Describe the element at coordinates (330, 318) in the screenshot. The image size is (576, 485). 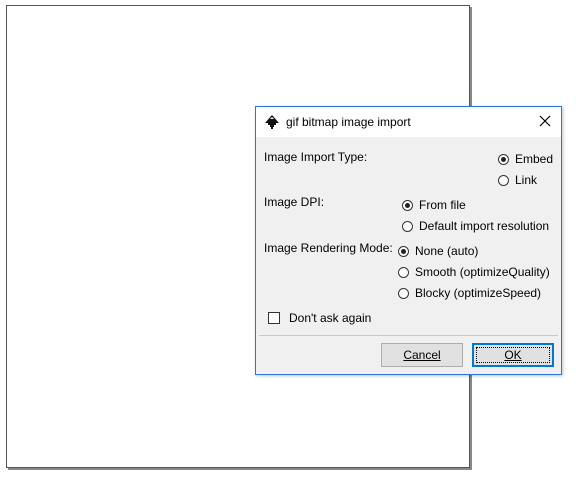
I see `checkbox-label: Don't ask again` at that location.